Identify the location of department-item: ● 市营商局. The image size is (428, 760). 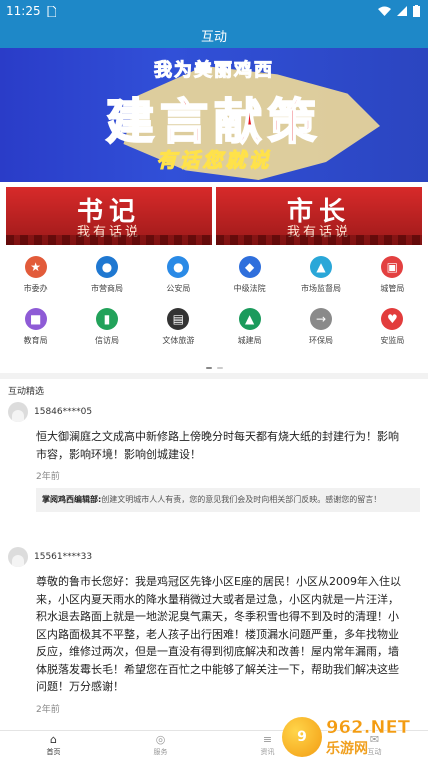
(106, 276).